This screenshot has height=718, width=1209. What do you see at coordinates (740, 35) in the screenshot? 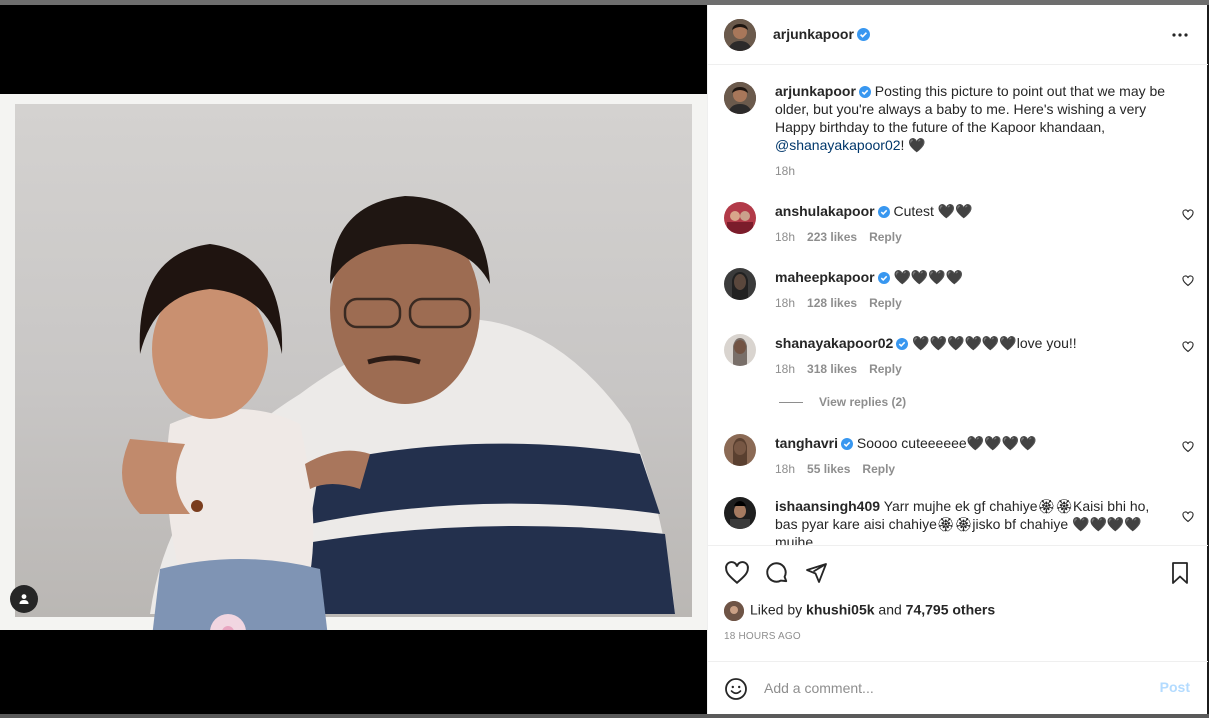
I see `author-avatar` at bounding box center [740, 35].